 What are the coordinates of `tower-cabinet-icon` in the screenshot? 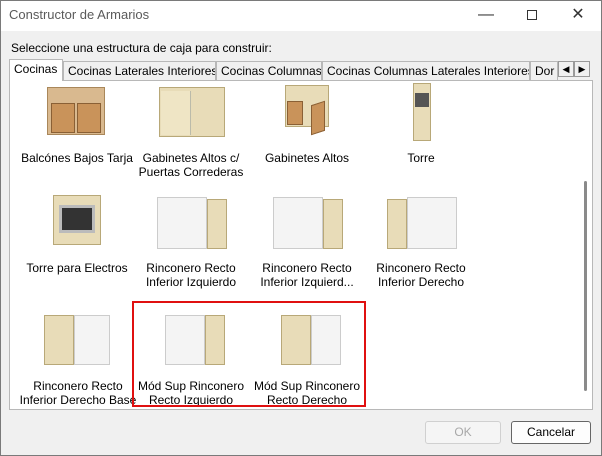 It's located at (421, 115).